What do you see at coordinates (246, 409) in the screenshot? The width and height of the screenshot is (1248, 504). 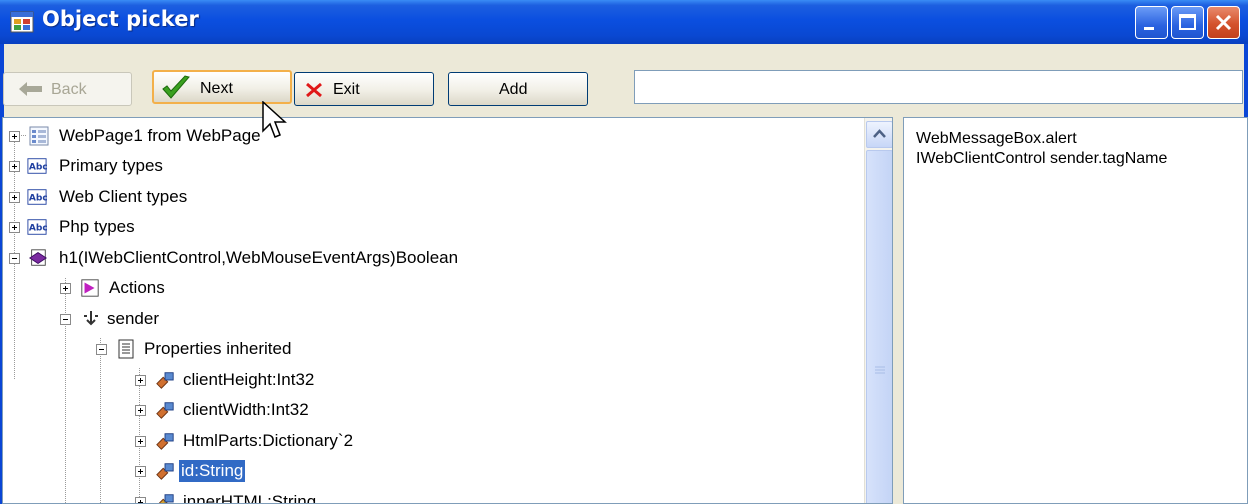 I see `tree-item-label: clientWidth:Int32` at bounding box center [246, 409].